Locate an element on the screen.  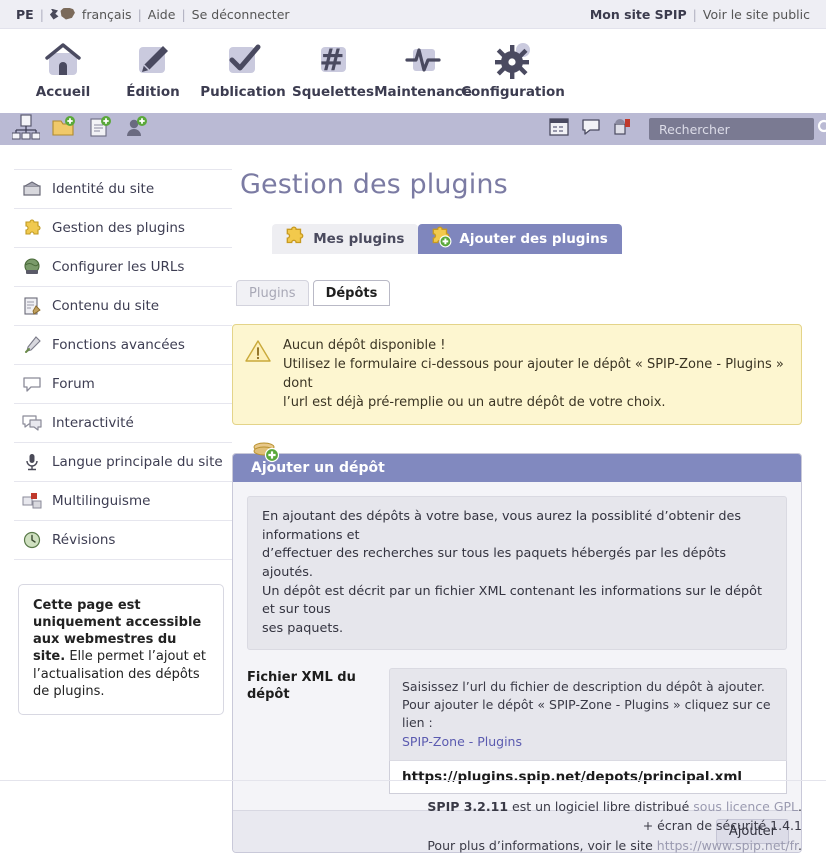
sidebar-item-configurer-les-urls: Configurer les URLs is located at coordinates (123, 267).